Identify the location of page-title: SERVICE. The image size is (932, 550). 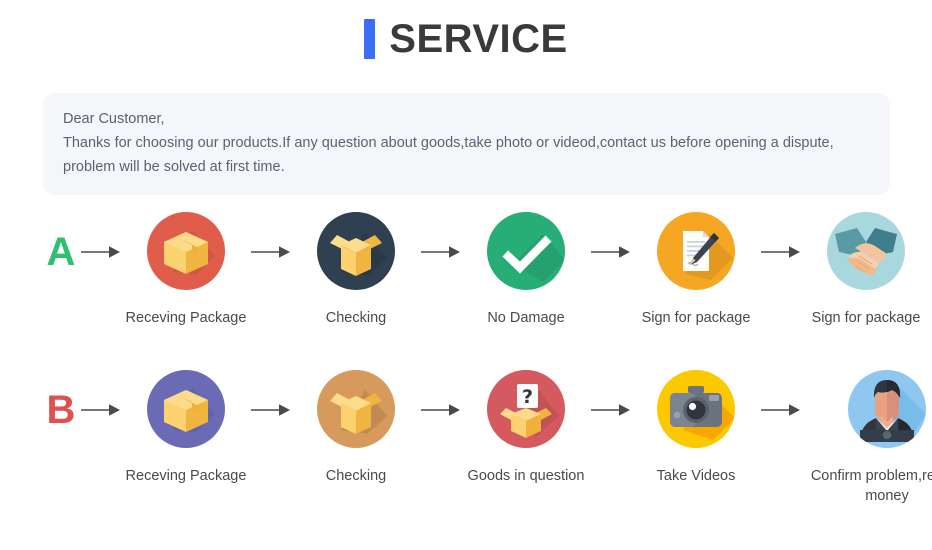
(466, 30).